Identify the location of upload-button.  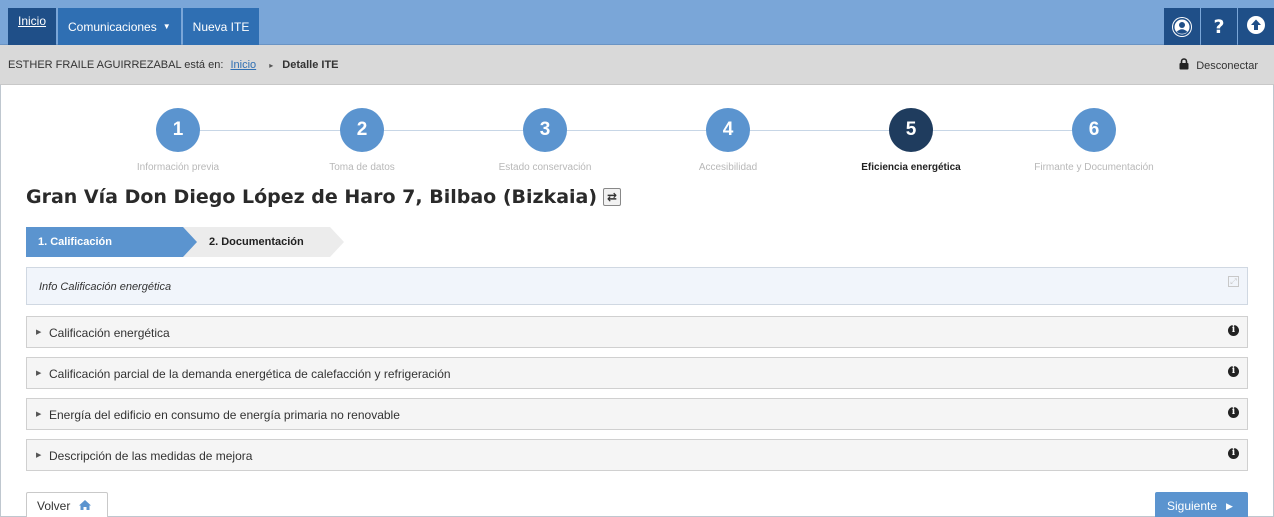
(1256, 26).